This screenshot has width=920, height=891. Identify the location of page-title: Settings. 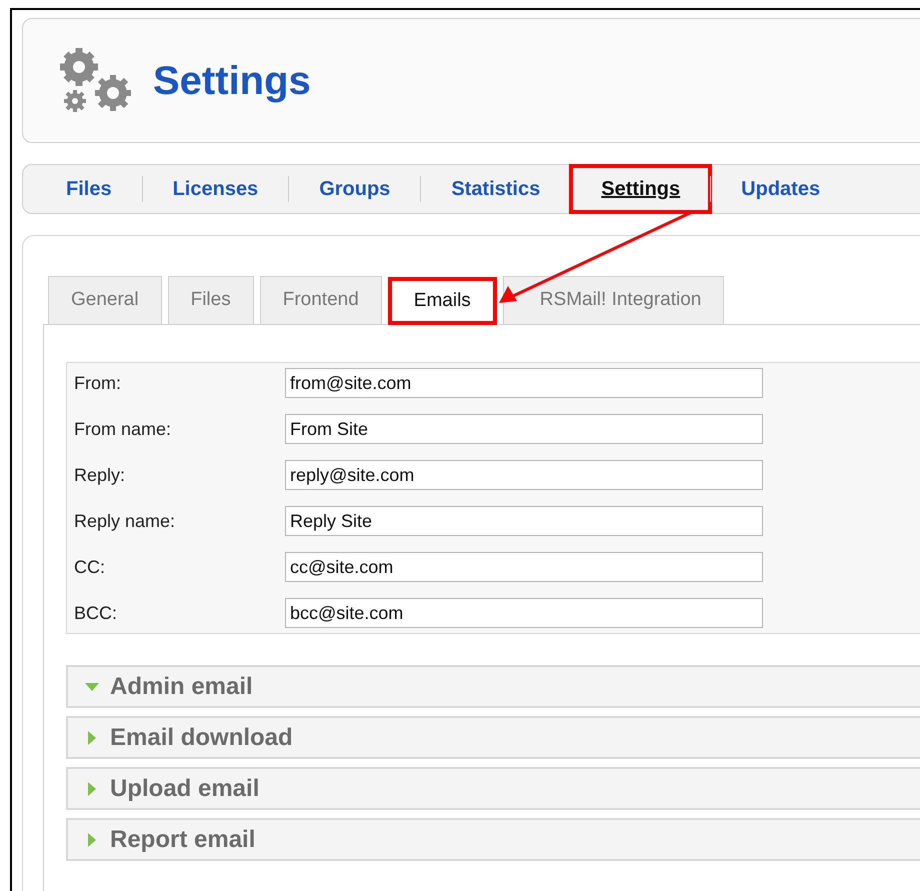
(232, 80).